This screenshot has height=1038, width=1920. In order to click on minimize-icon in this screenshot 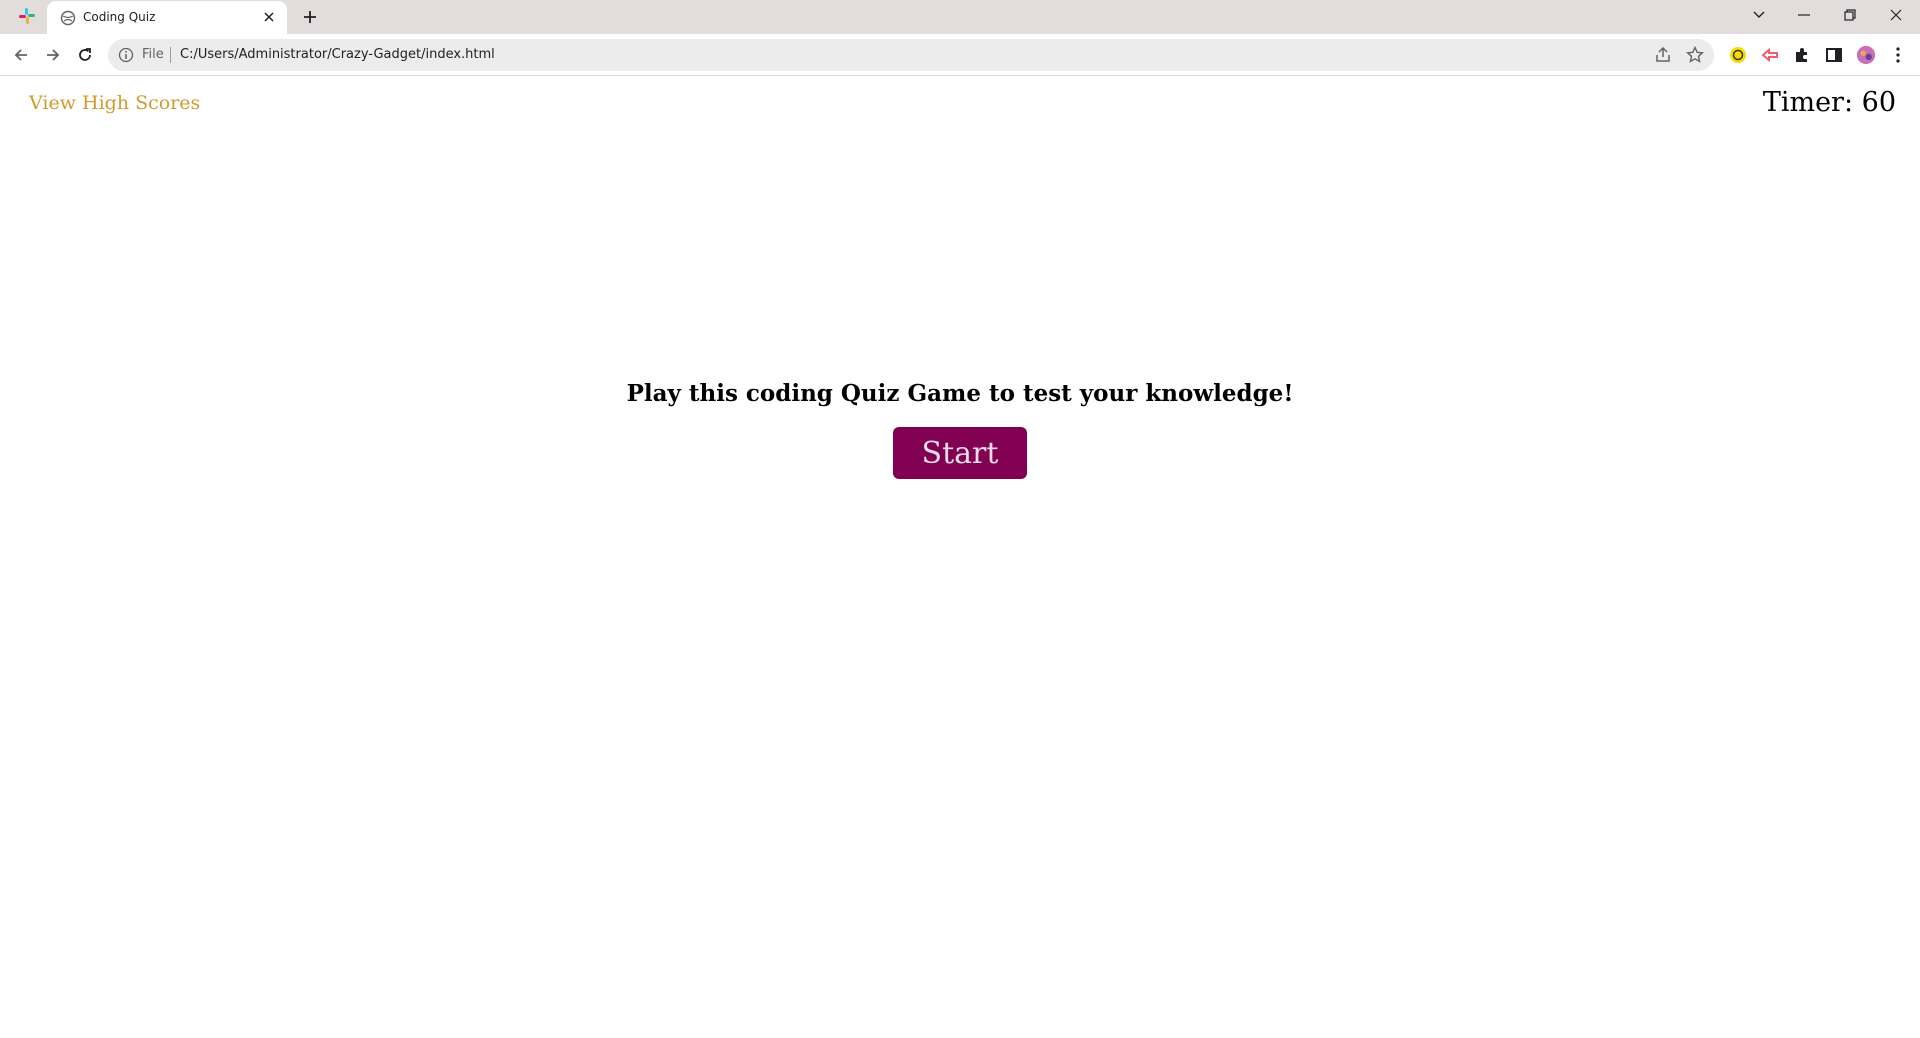, I will do `click(1804, 15)`.